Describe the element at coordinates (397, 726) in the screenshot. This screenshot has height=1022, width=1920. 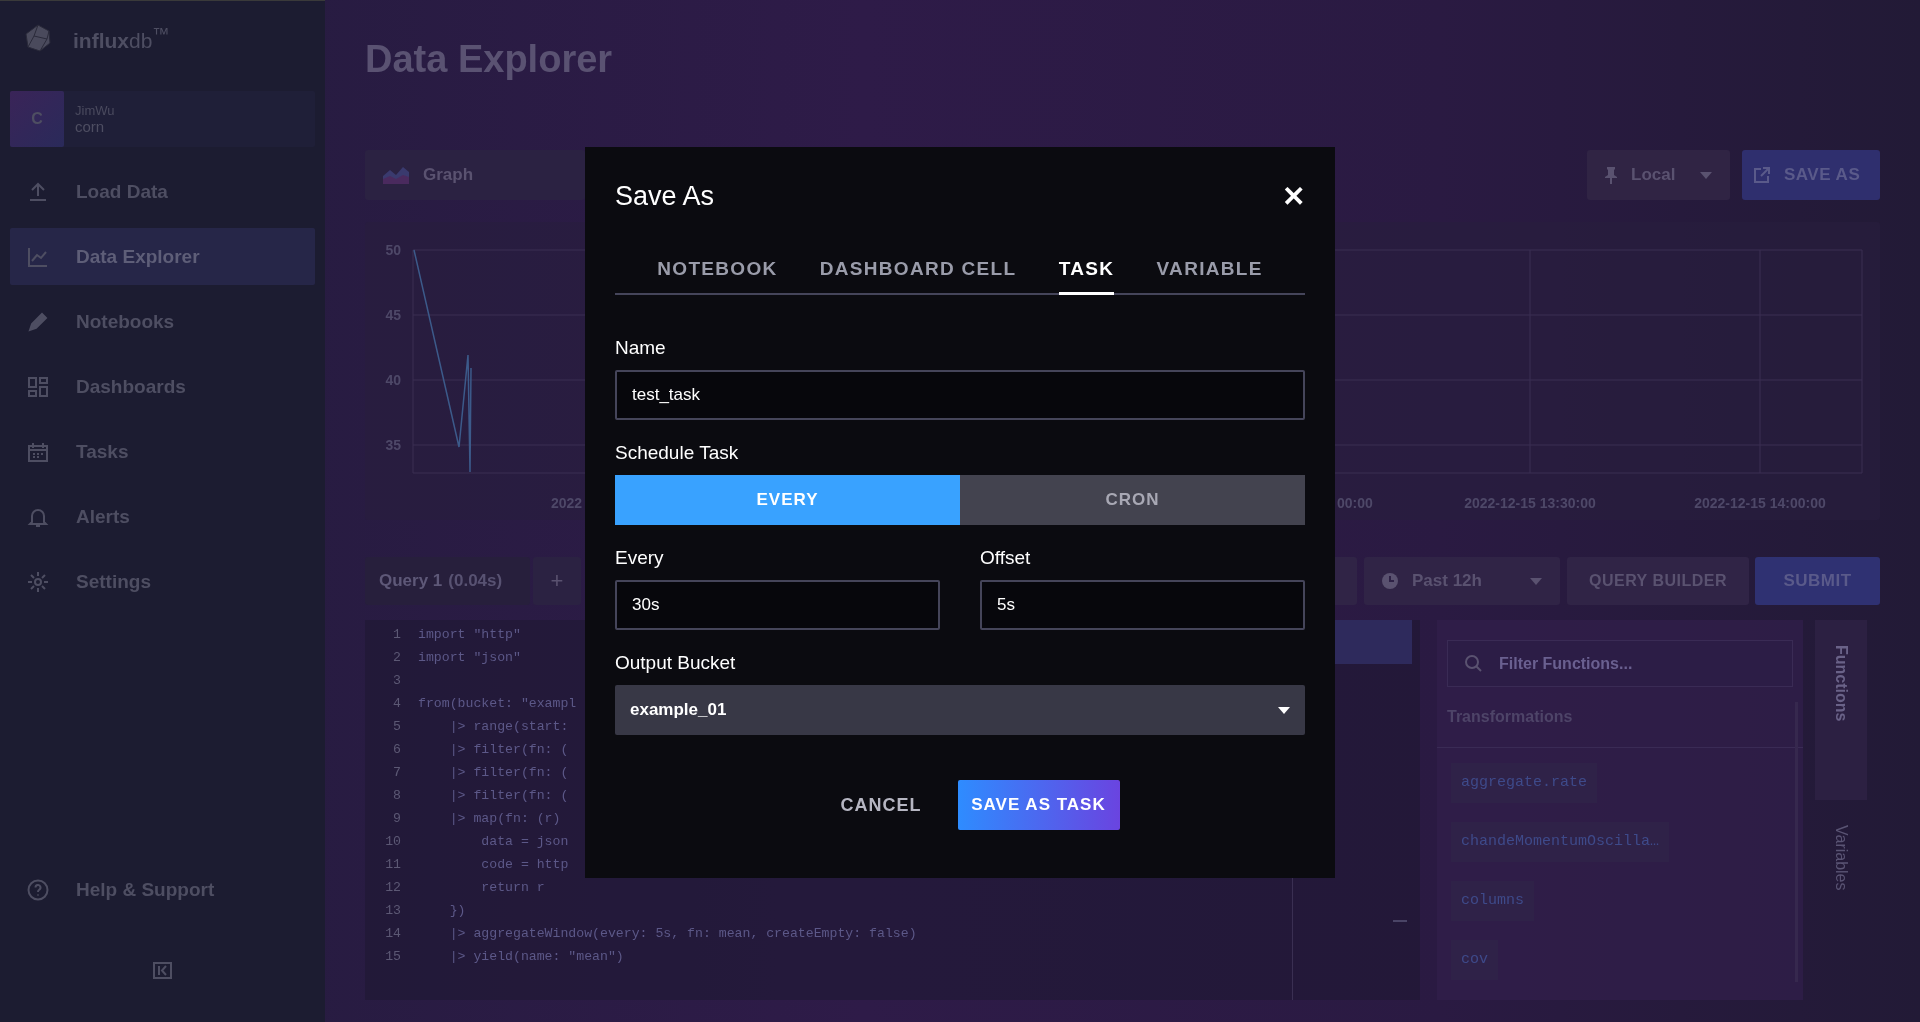
I see `line-number: 5` at that location.